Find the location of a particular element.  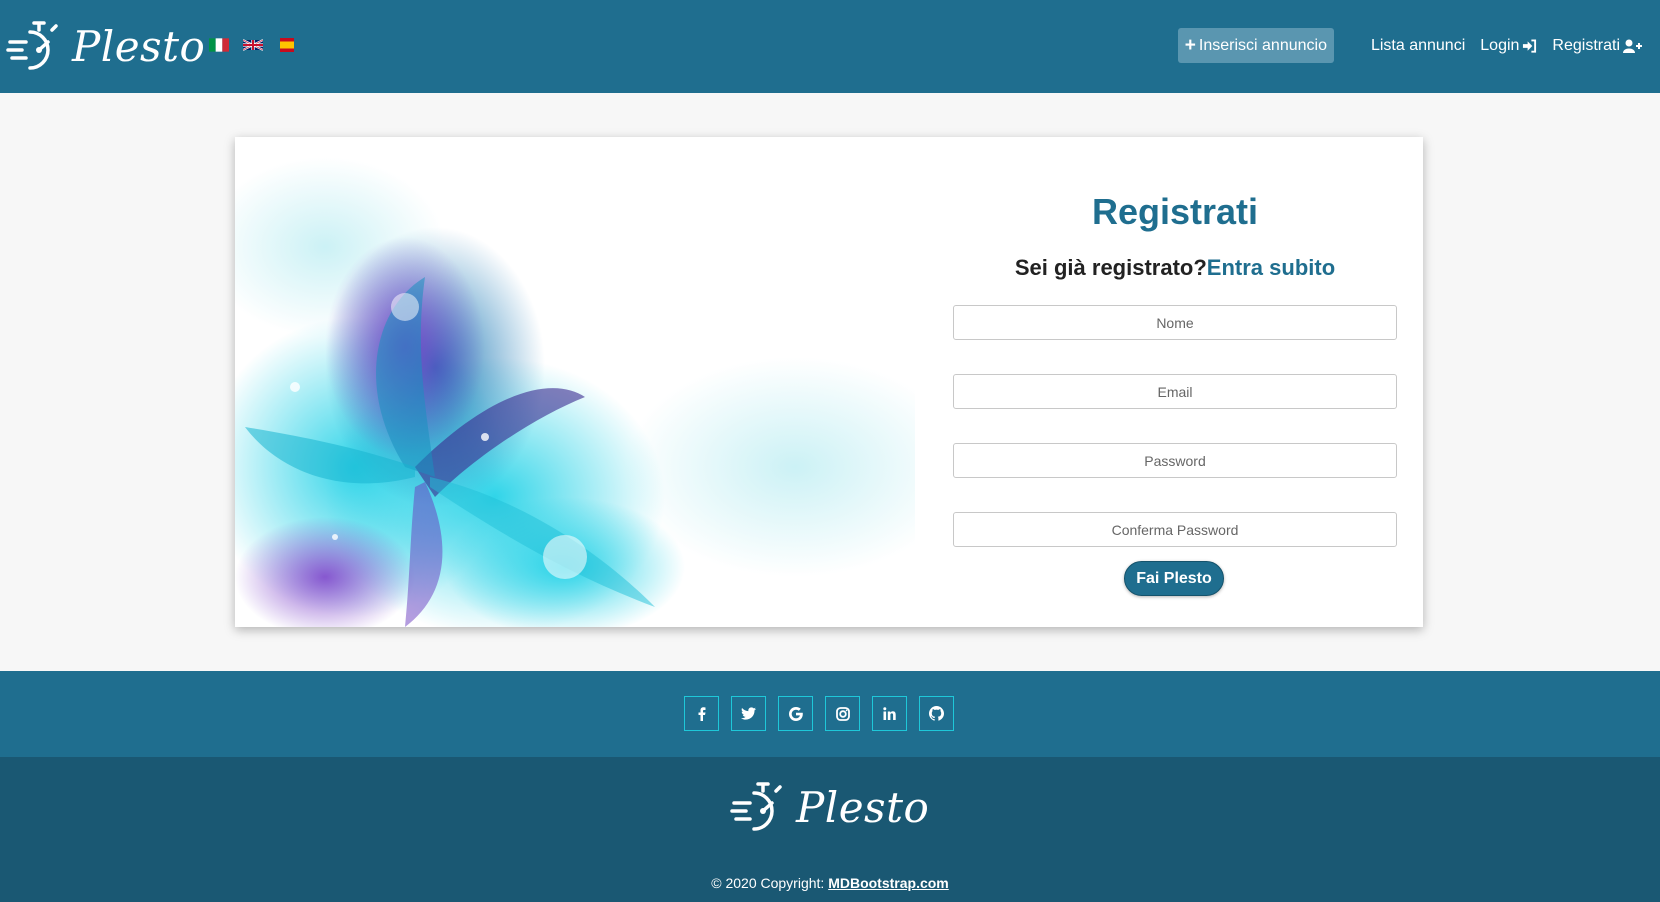

insert-listing-button: + Inserisci annuncio is located at coordinates (1255, 45).